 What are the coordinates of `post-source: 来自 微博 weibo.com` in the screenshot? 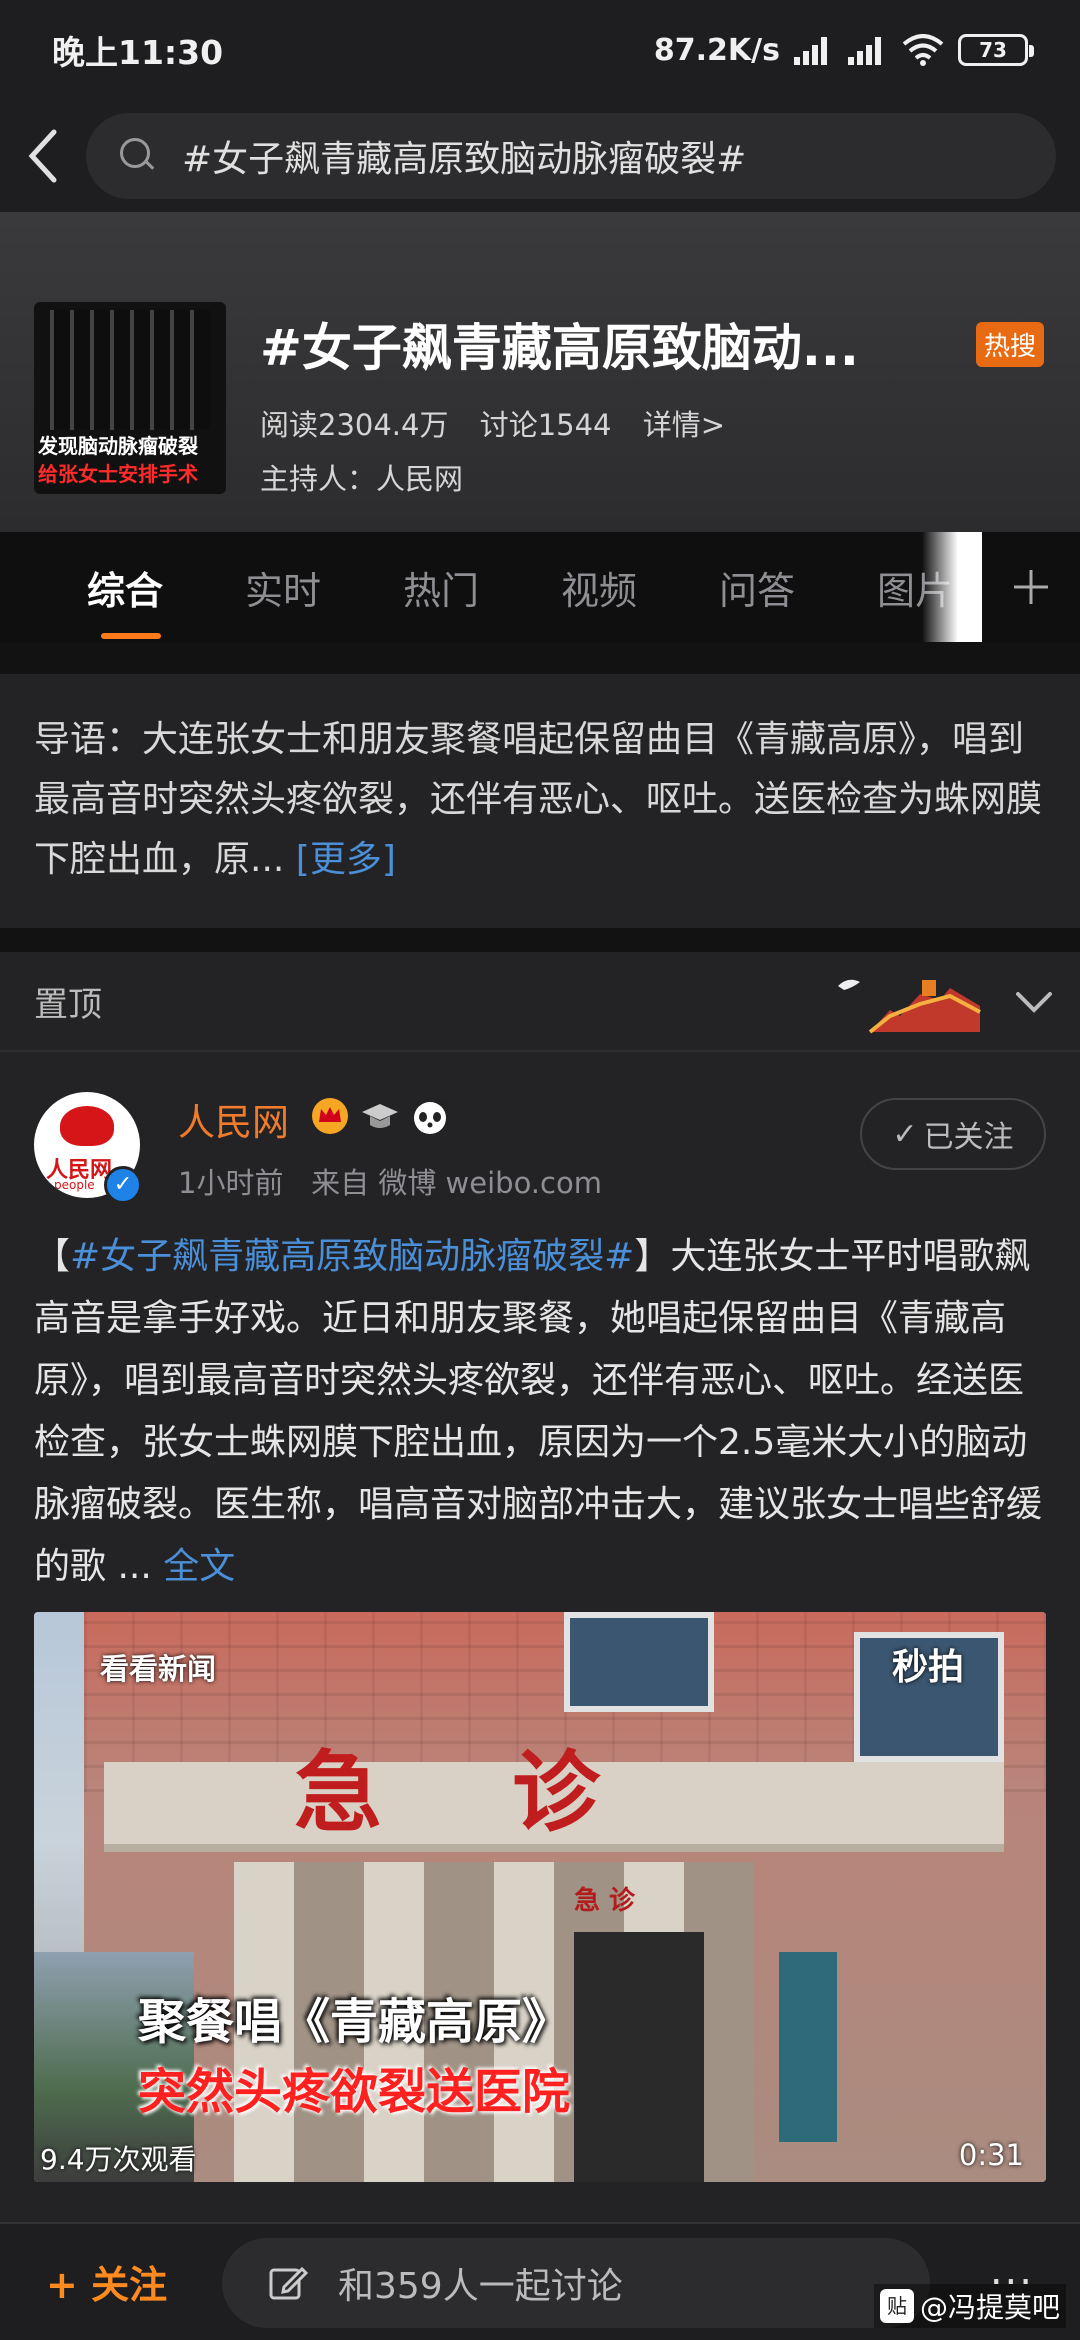 It's located at (456, 1183).